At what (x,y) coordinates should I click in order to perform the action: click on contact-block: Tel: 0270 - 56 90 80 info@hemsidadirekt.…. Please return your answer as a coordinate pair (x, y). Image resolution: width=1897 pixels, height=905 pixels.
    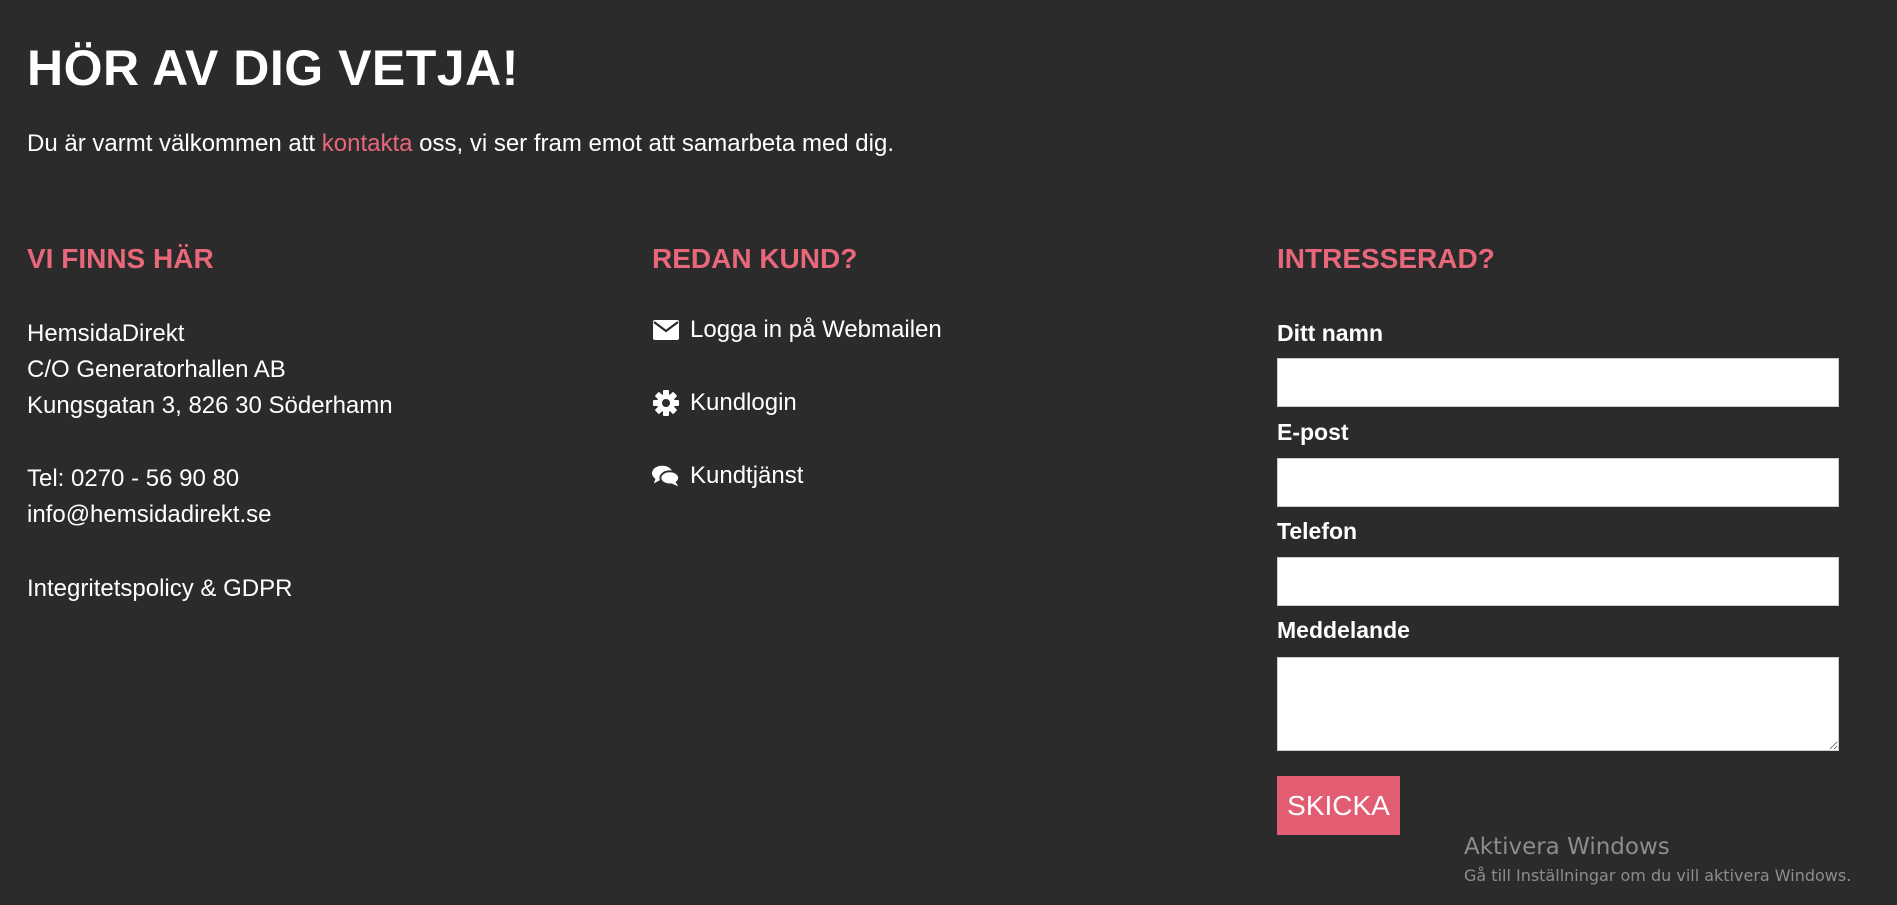
    Looking at the image, I should click on (149, 497).